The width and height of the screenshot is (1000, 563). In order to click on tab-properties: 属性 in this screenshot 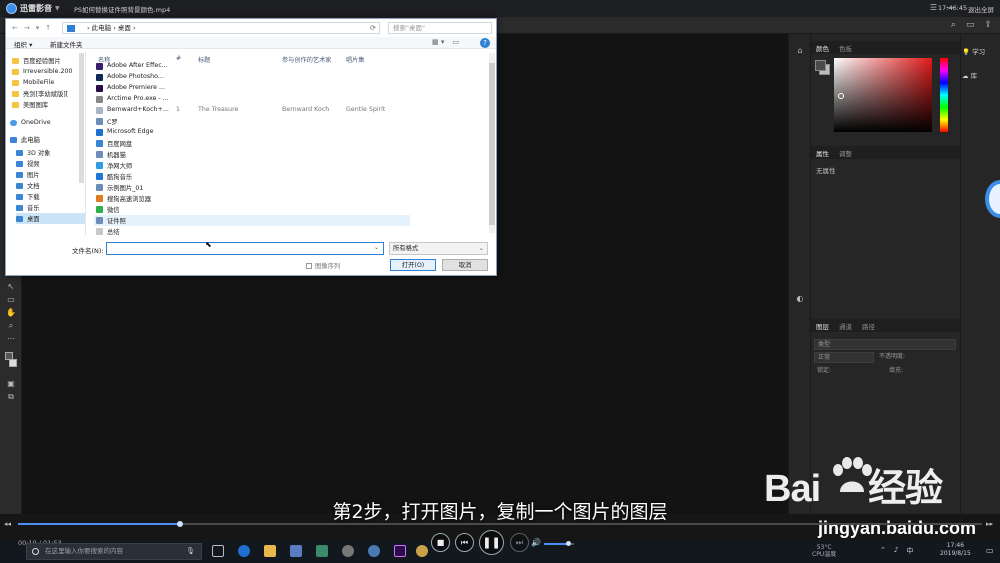, I will do `click(822, 153)`.